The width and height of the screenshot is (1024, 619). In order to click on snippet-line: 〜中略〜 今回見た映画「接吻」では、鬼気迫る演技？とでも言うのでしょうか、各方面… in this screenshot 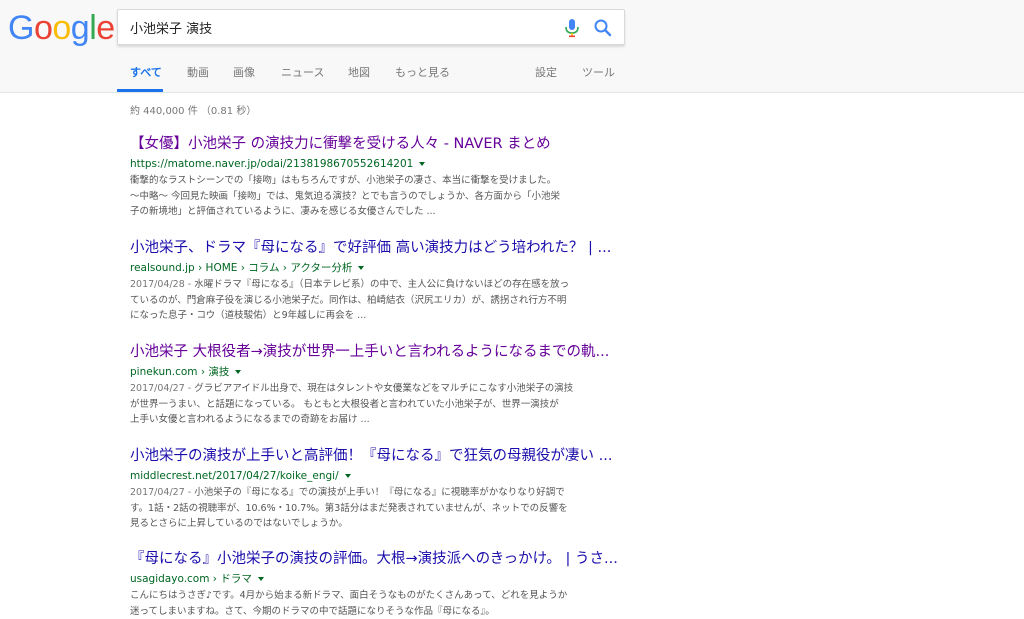, I will do `click(375, 197)`.